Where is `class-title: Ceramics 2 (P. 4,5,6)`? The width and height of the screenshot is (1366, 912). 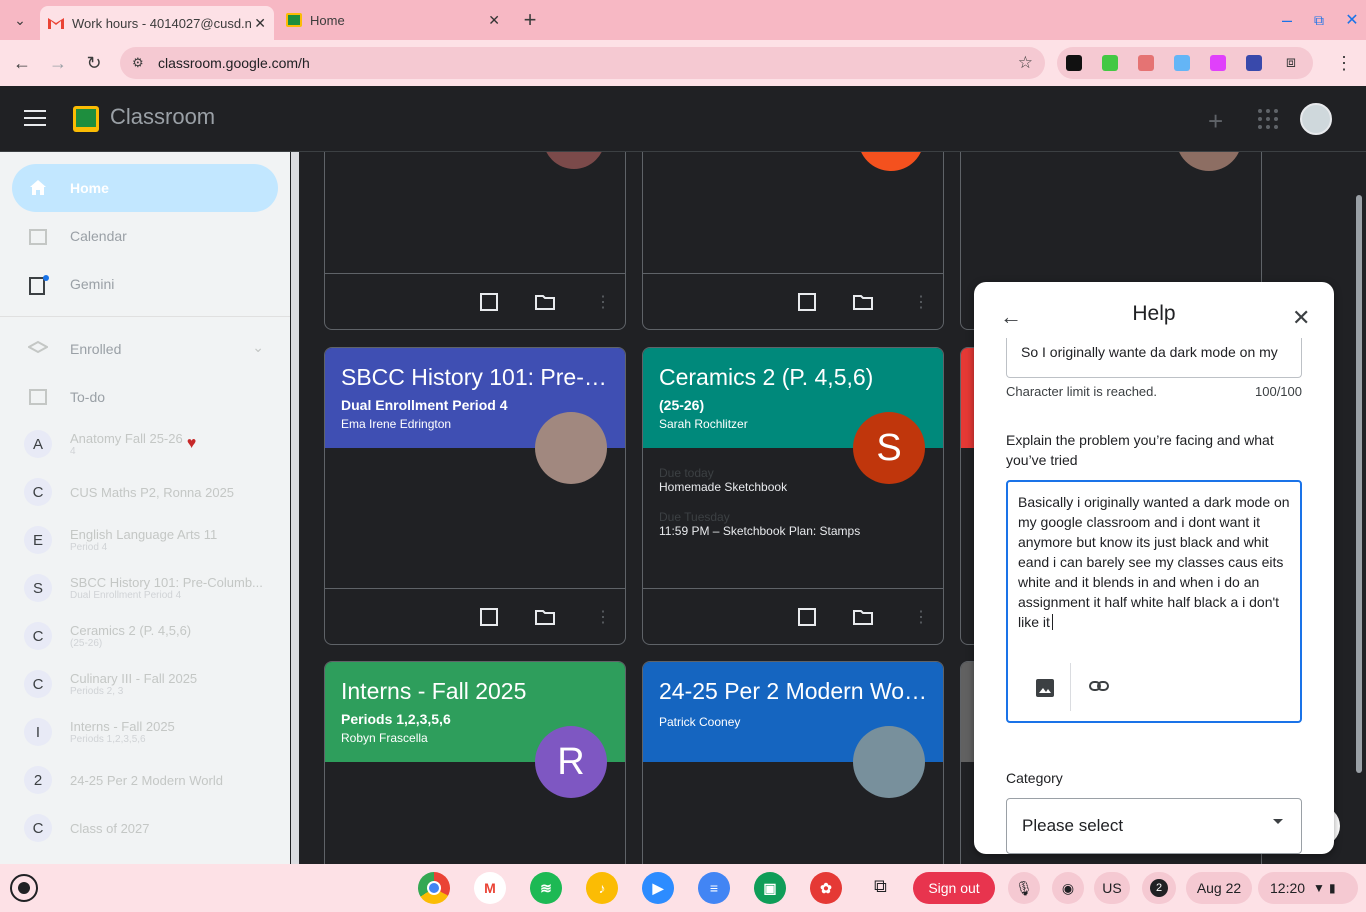 class-title: Ceramics 2 (P. 4,5,6) is located at coordinates (794, 377).